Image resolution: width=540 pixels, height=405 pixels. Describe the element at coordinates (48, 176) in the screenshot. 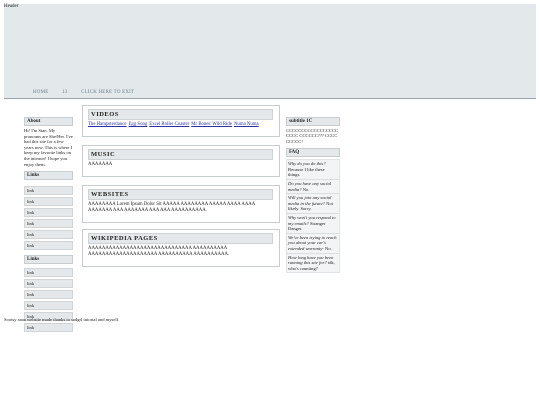

I see `links-heading-1: Links` at that location.